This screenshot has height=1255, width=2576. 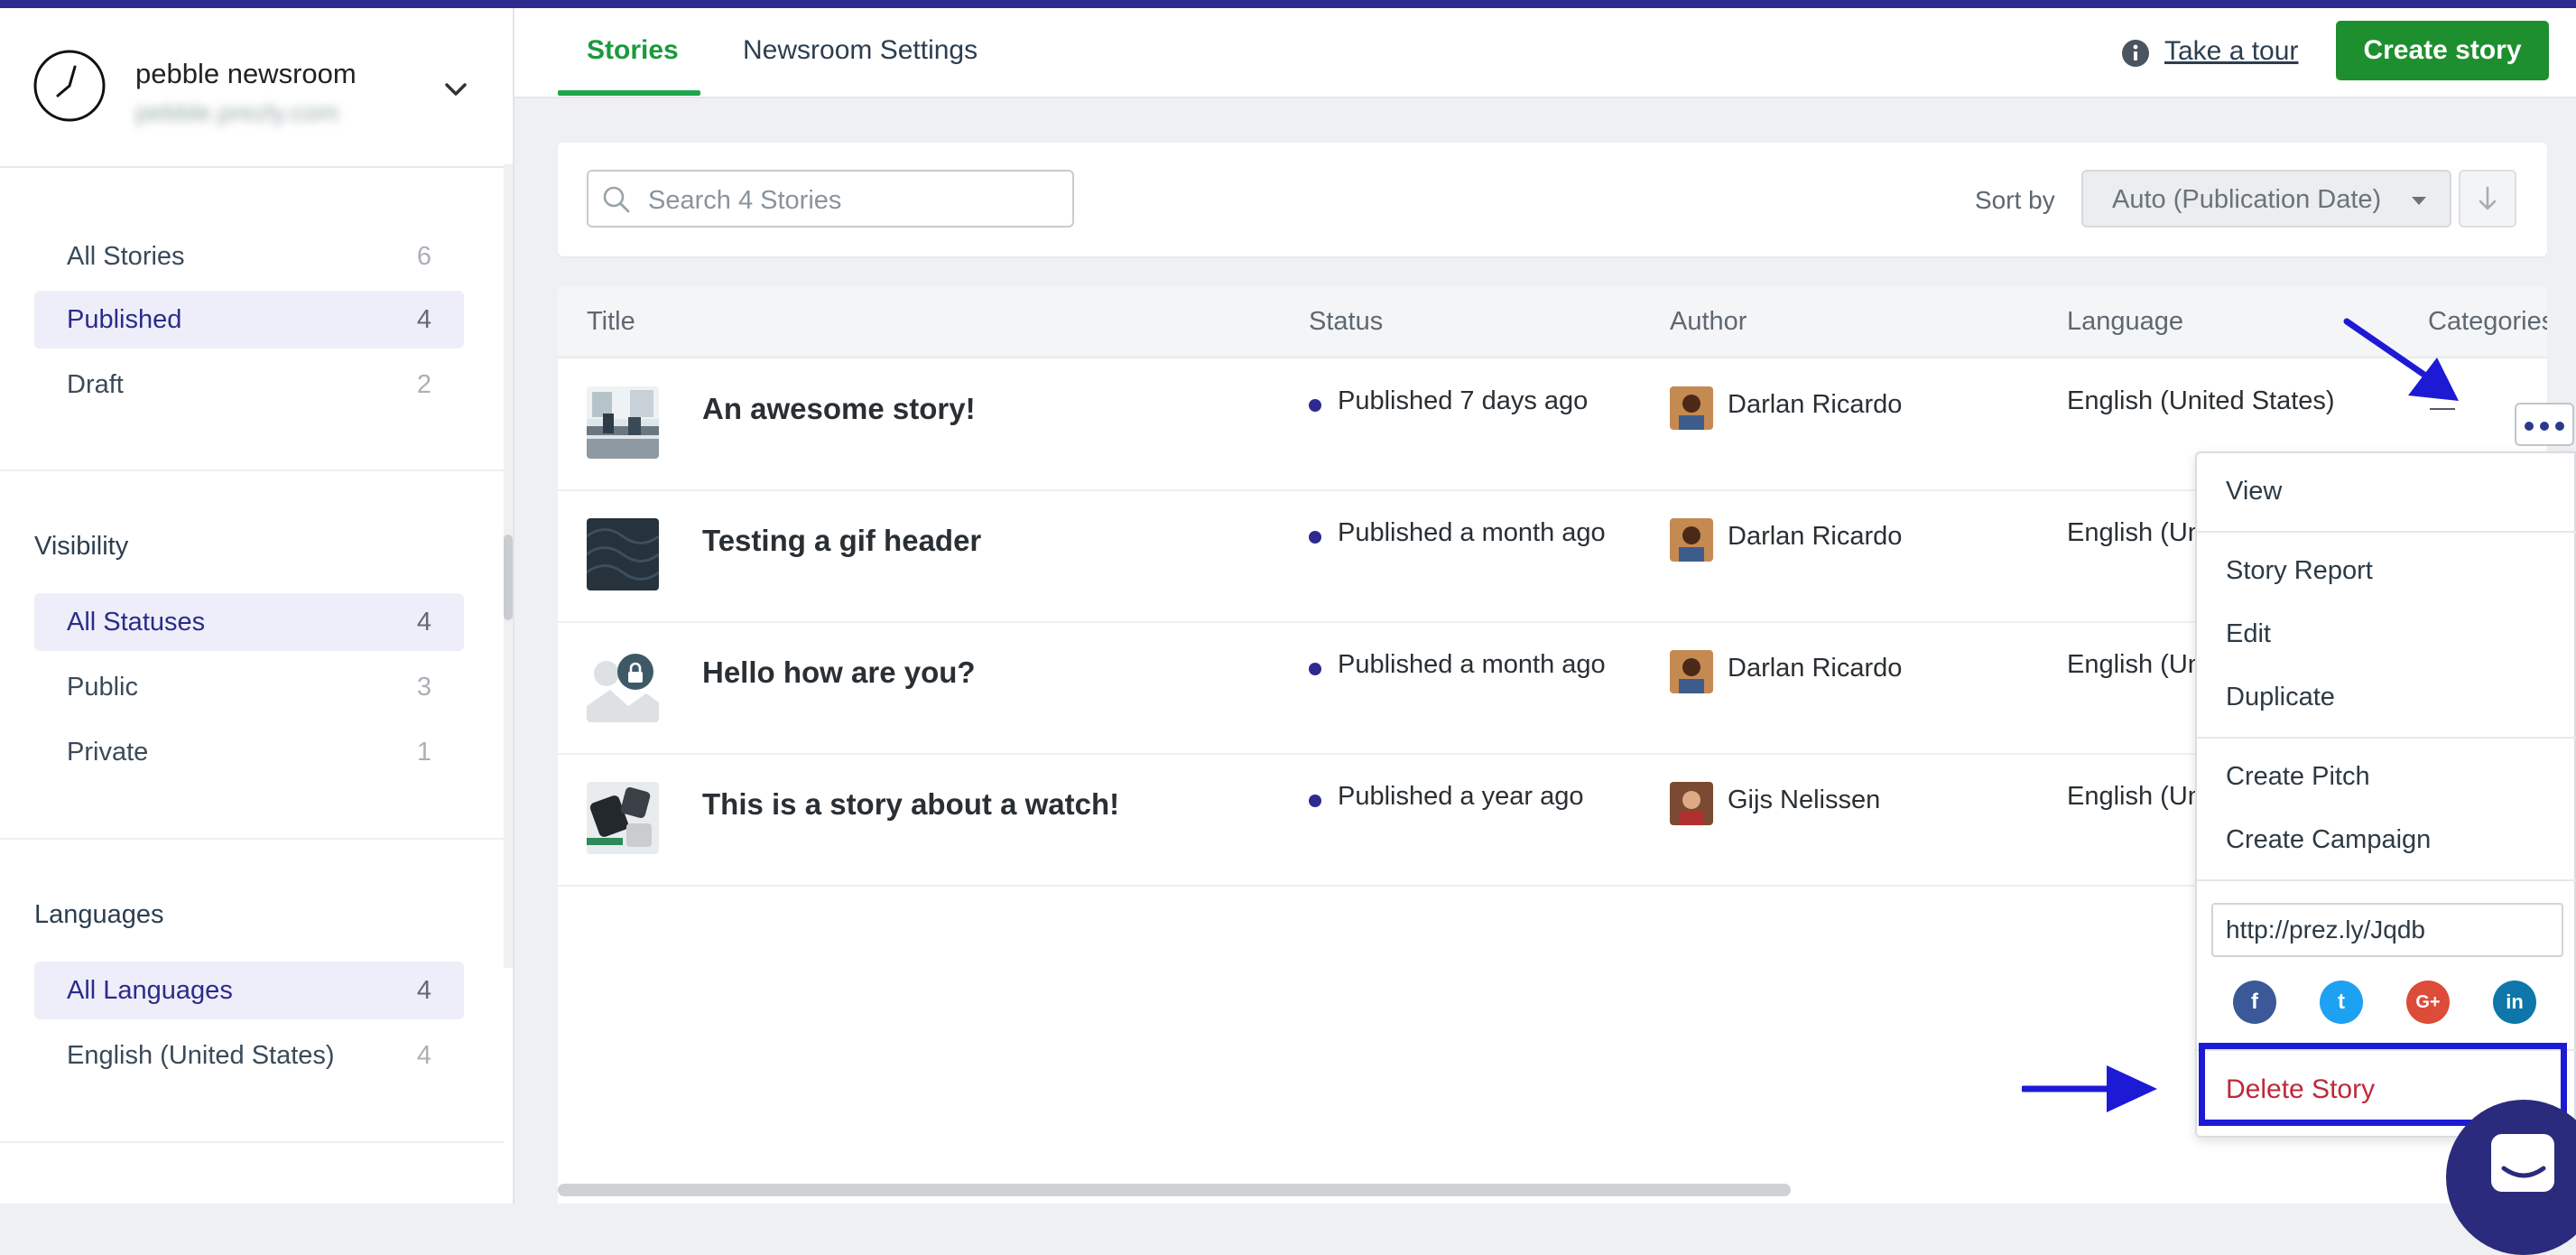 What do you see at coordinates (2298, 777) in the screenshot?
I see `menu-item-create-pitch: Create Pitch` at bounding box center [2298, 777].